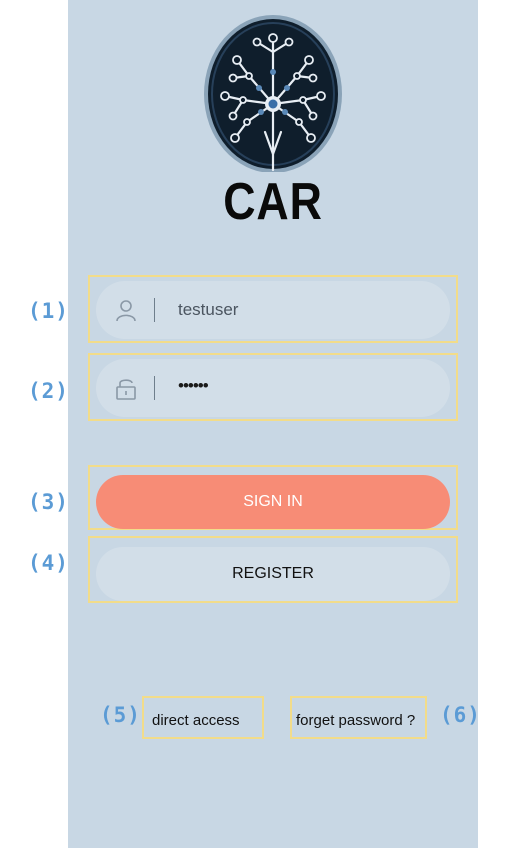 This screenshot has height=848, width=521. Describe the element at coordinates (273, 574) in the screenshot. I see `register-button: REGISTER` at that location.